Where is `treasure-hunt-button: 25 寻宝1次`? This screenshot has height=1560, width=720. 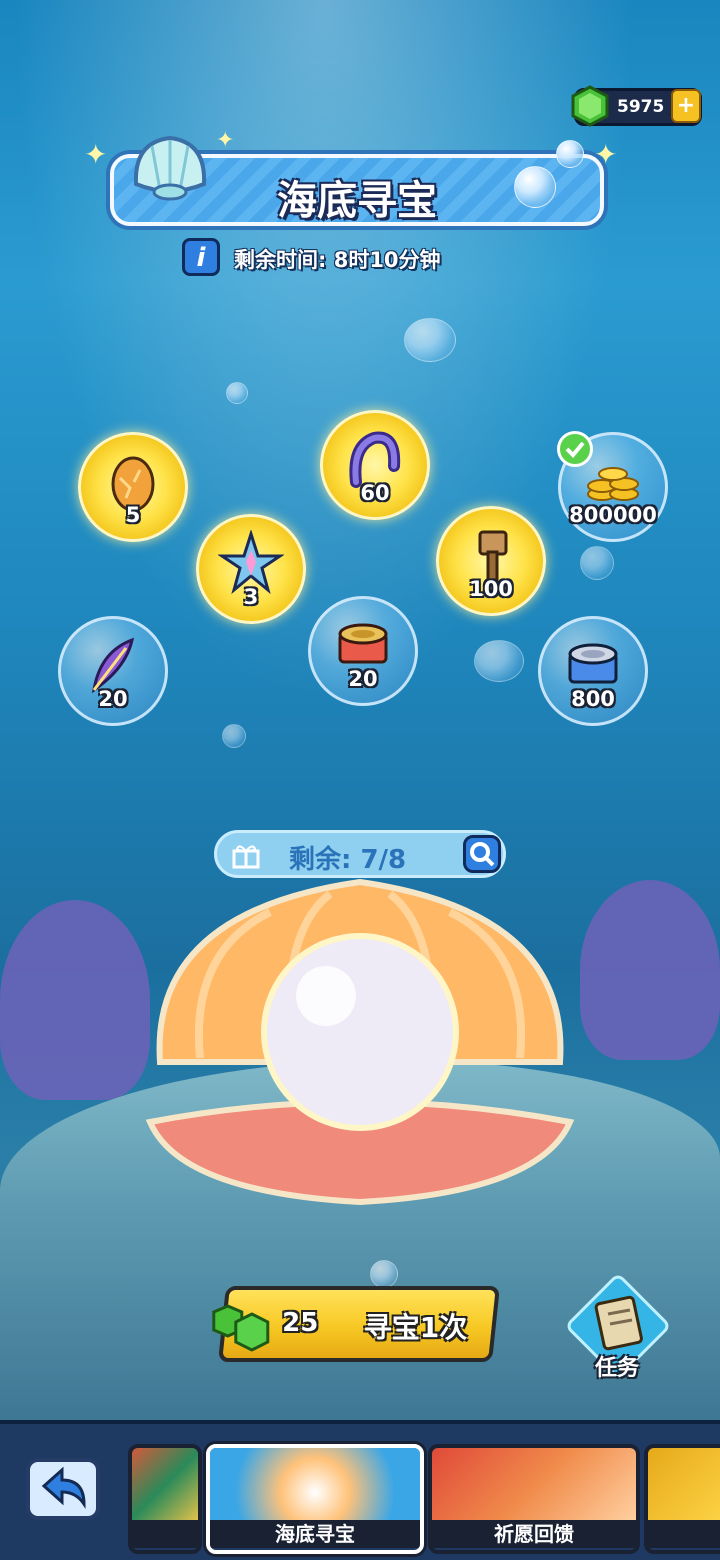 treasure-hunt-button: 25 寻宝1次 is located at coordinates (356, 1324).